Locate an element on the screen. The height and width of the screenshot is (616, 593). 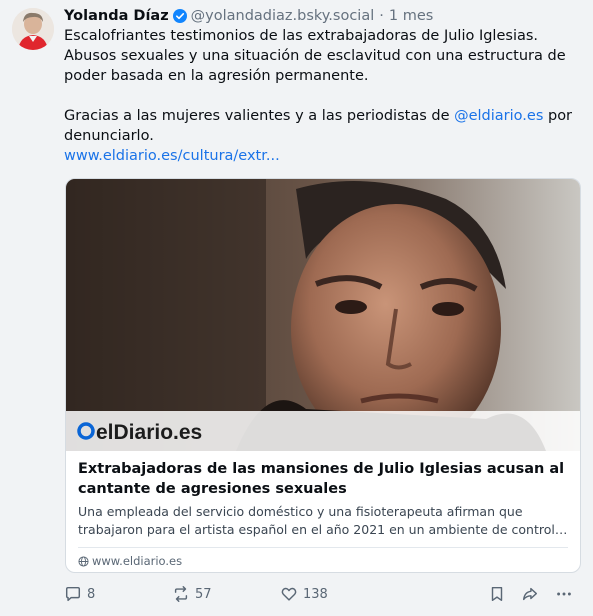
repost-icon is located at coordinates (181, 594).